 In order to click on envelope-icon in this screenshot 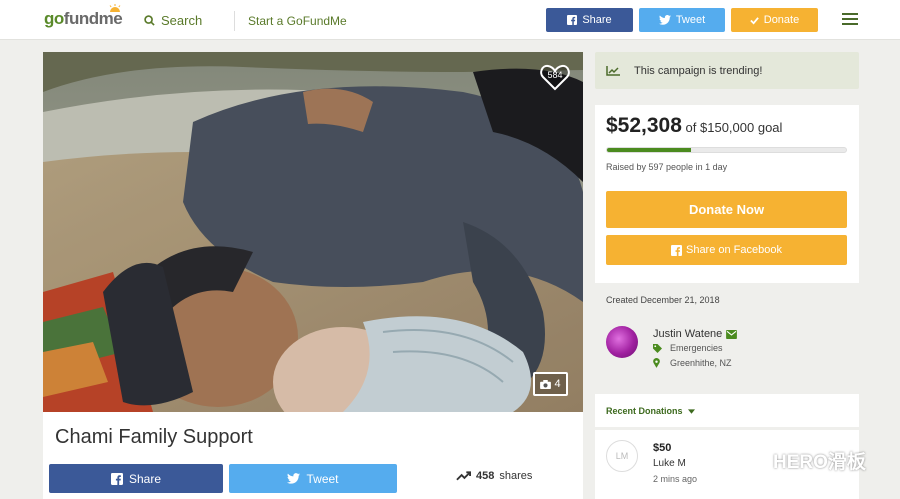, I will do `click(732, 334)`.